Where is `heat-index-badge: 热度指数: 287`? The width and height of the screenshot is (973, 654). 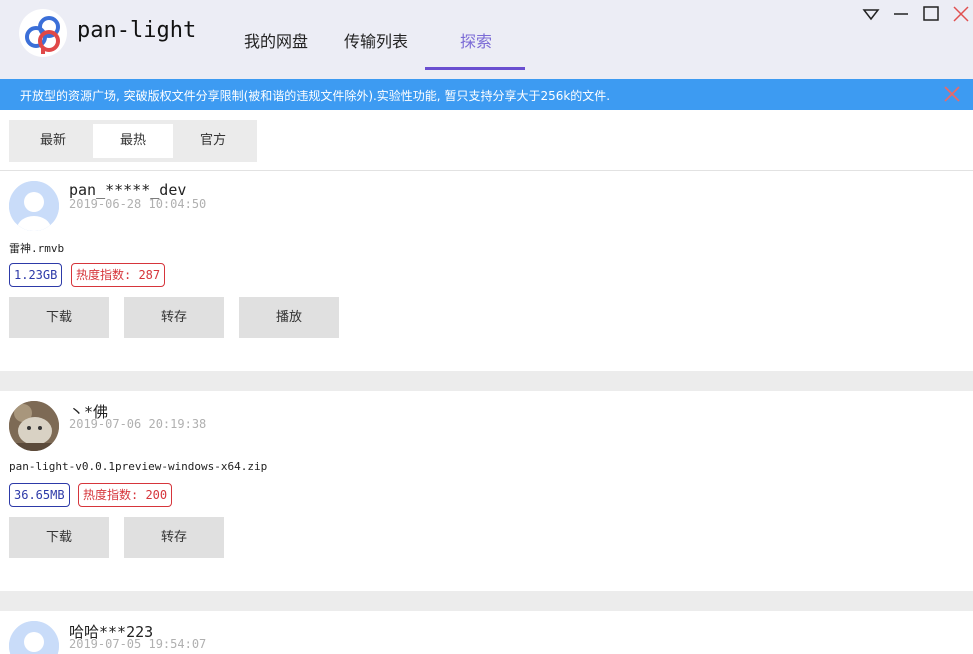
heat-index-badge: 热度指数: 287 is located at coordinates (118, 275).